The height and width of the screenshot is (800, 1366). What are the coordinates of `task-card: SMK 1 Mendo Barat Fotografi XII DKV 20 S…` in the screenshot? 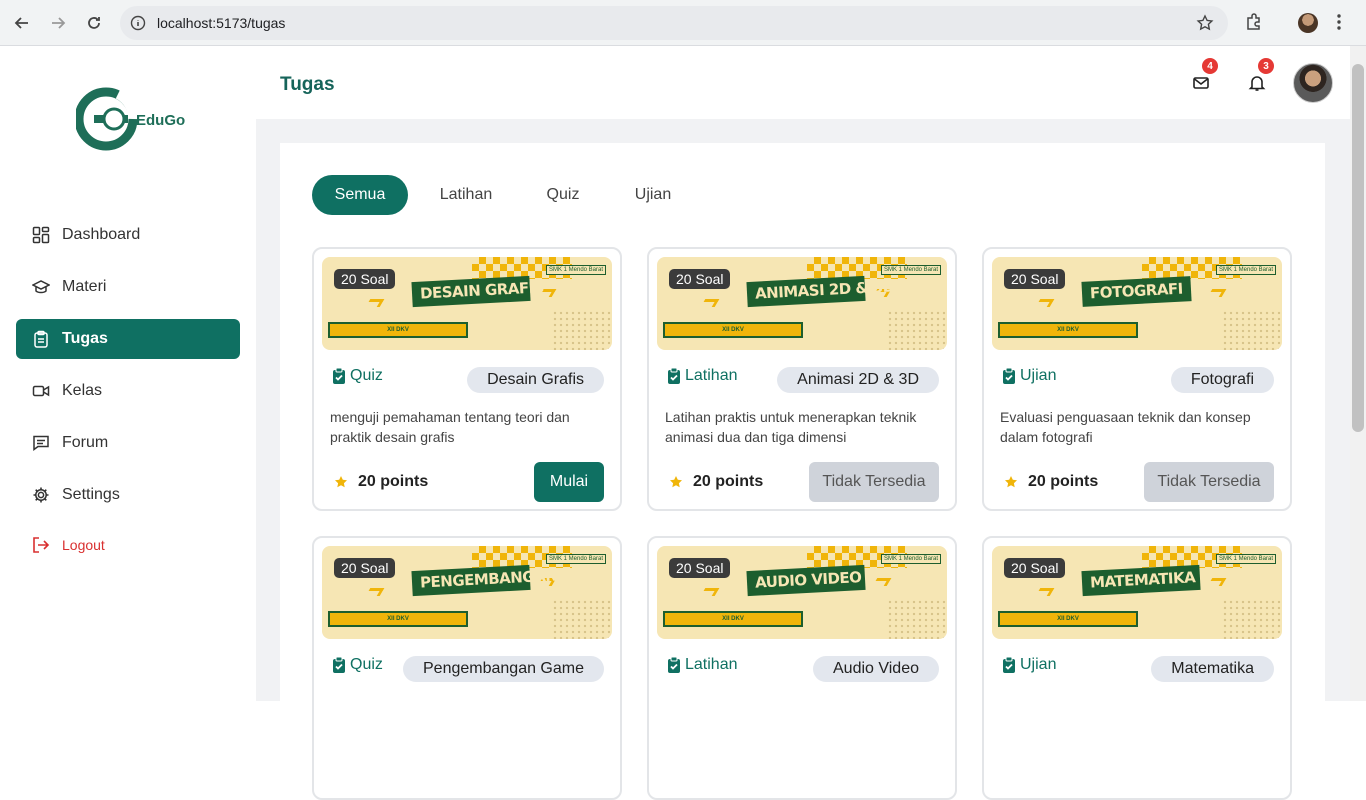 It's located at (1137, 379).